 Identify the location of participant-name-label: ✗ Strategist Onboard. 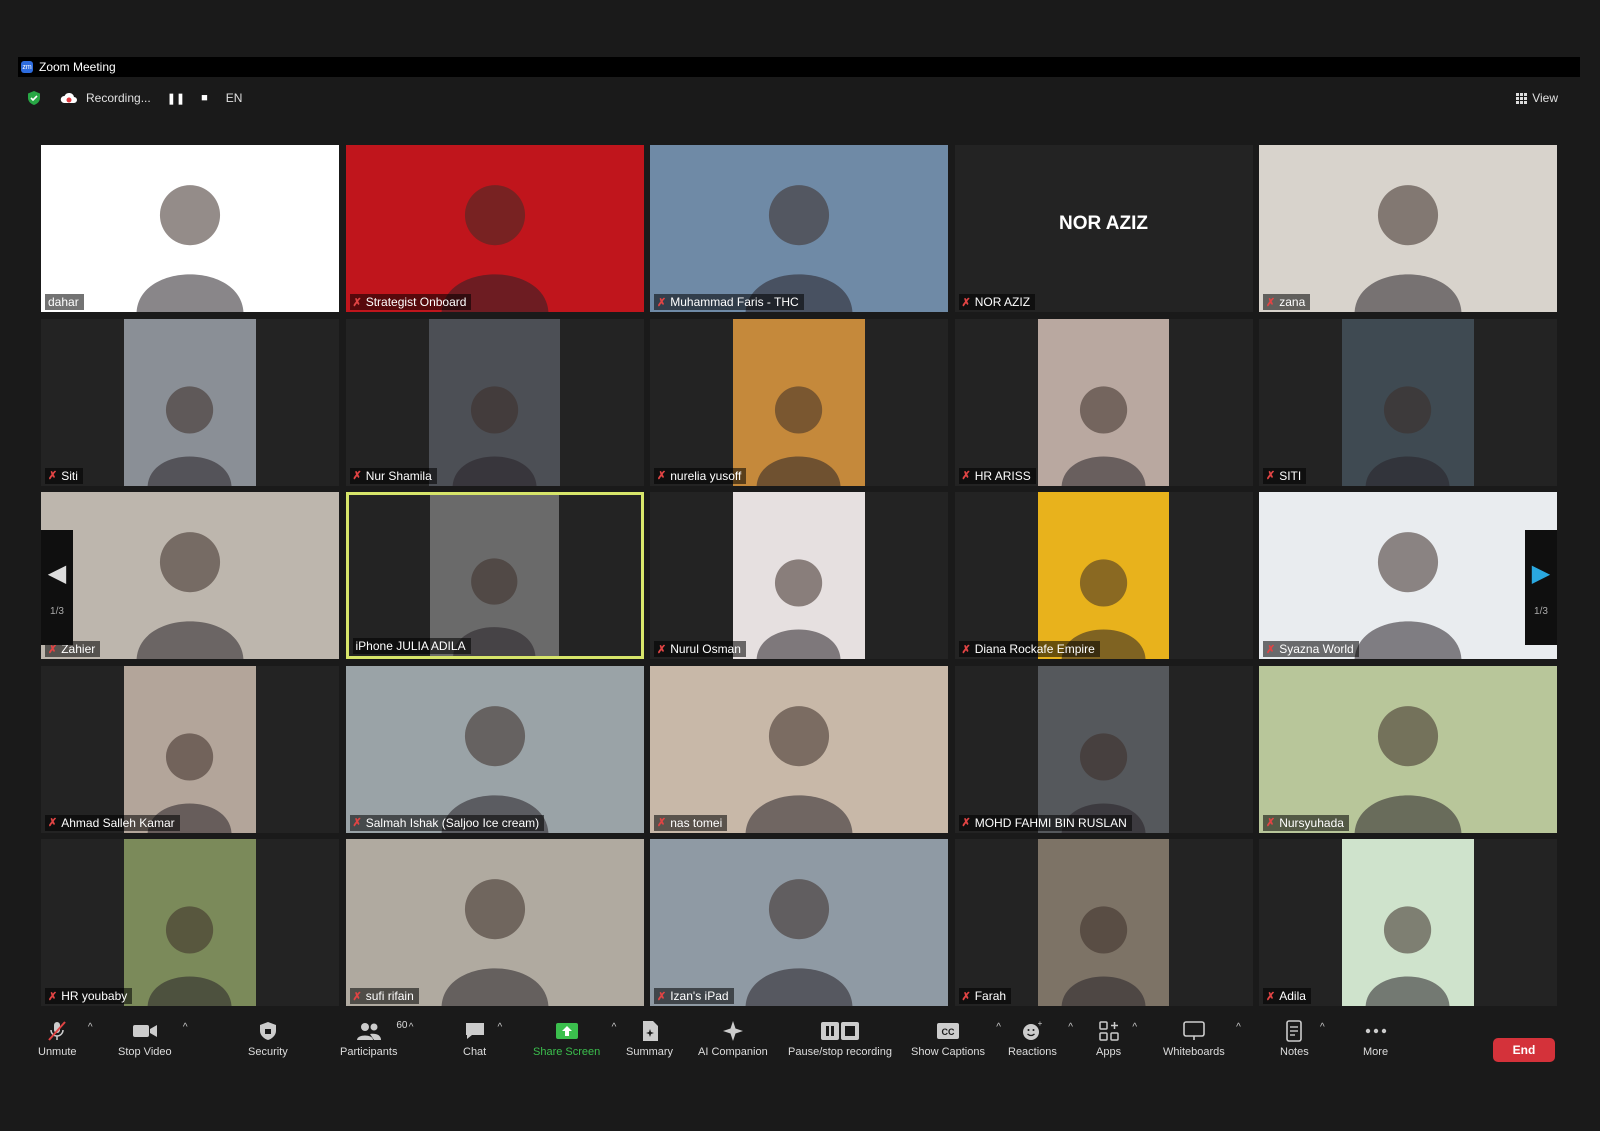
(410, 302).